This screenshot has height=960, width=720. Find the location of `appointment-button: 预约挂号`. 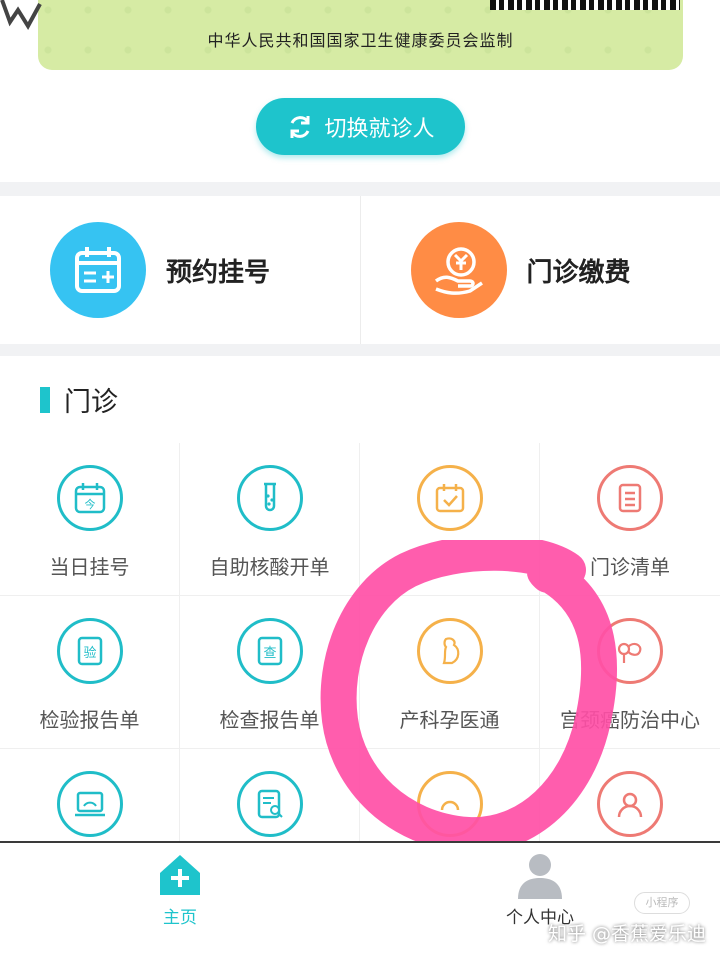

appointment-button: 预约挂号 is located at coordinates (180, 270).